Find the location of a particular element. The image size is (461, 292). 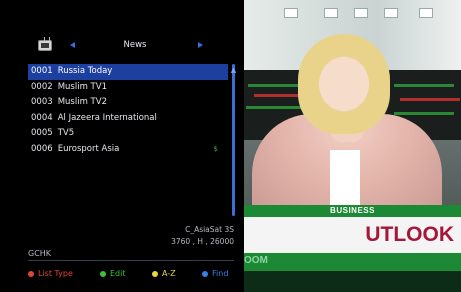

channel-name: Muslim TV2 is located at coordinates (82, 102).